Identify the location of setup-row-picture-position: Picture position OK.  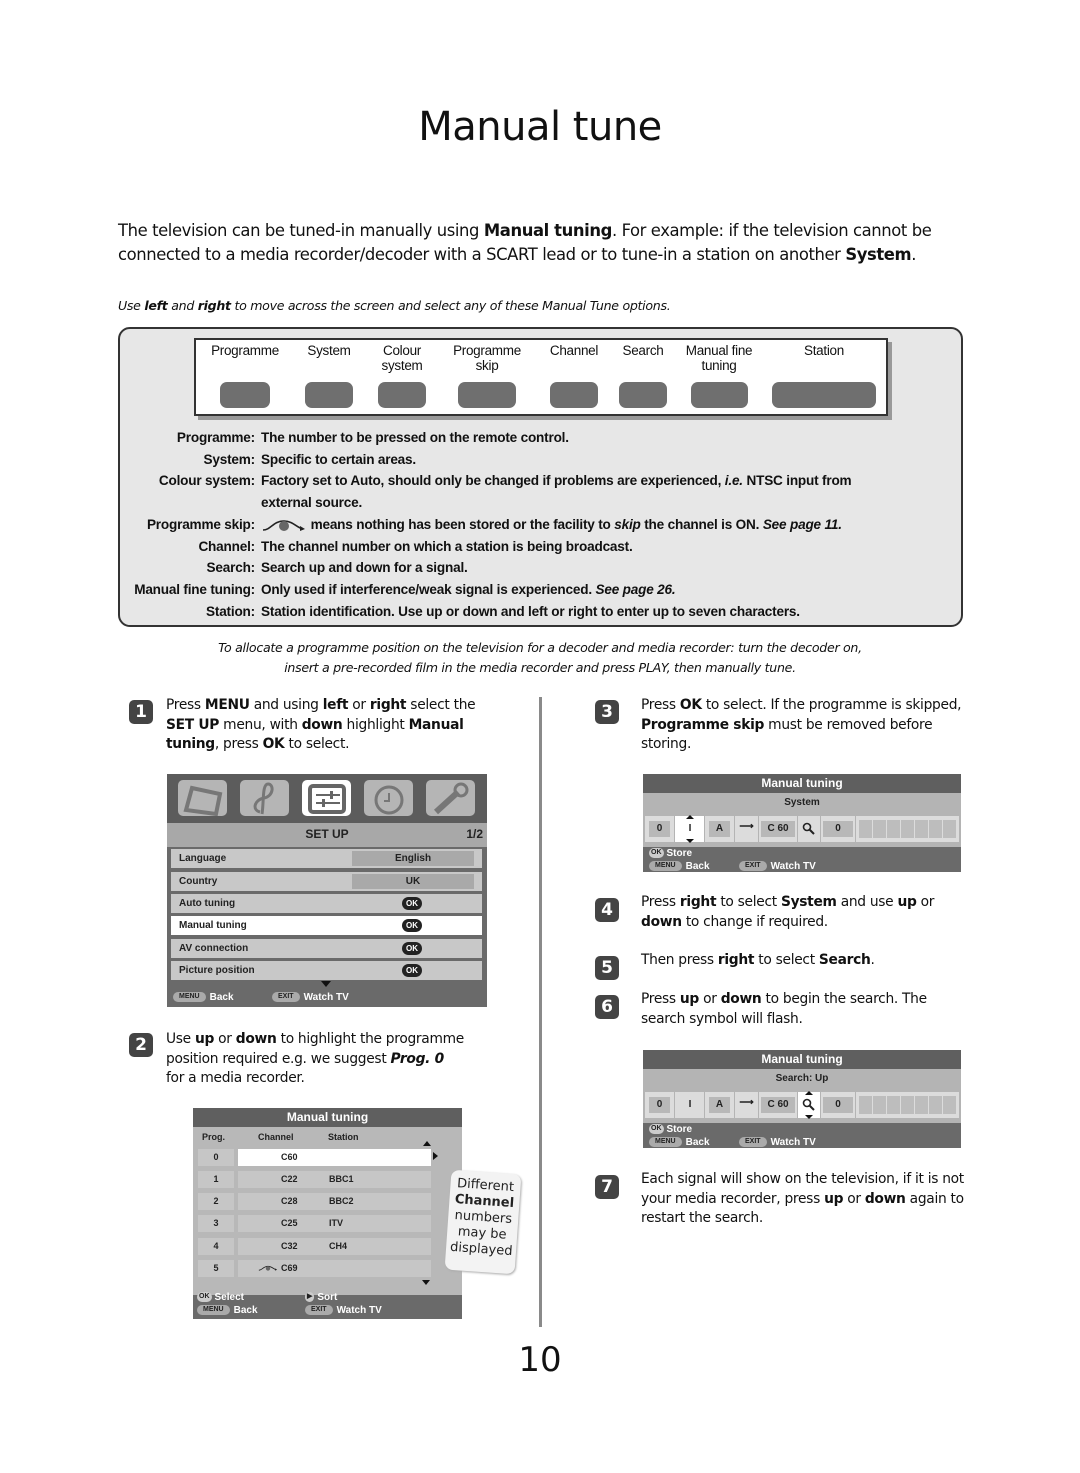
(326, 970).